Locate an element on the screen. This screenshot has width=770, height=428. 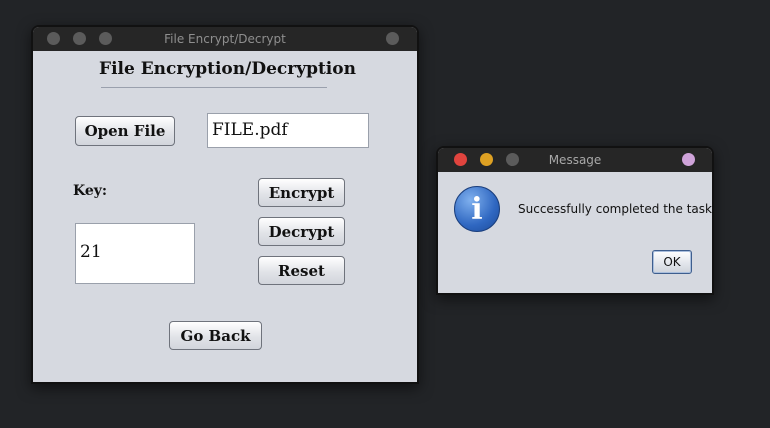
dialog-message: Successfully completed the task is located at coordinates (615, 209).